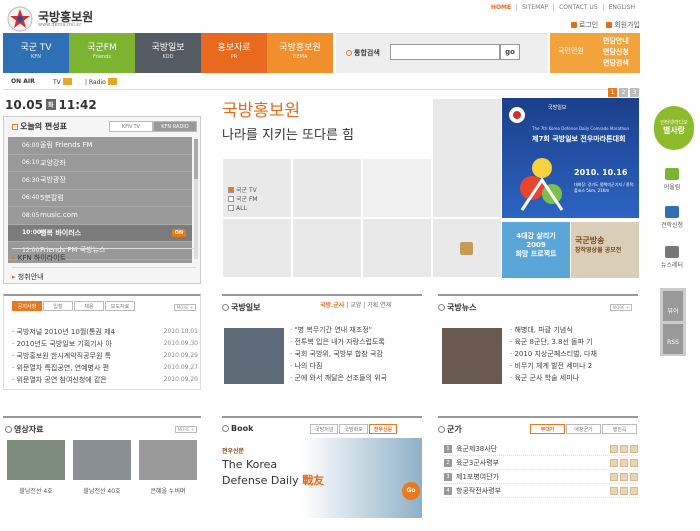  What do you see at coordinates (36, 53) in the screenshot?
I see `menu-kfn-tv: 국군 TV KFN` at bounding box center [36, 53].